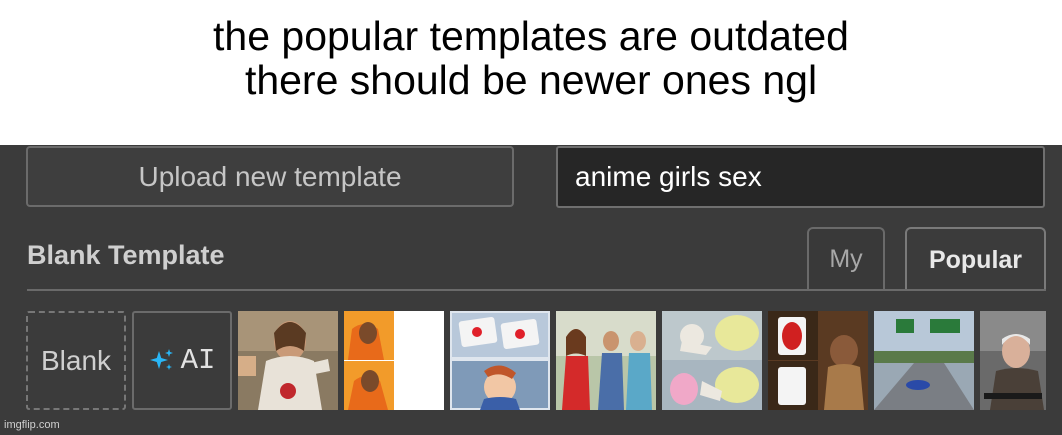  Describe the element at coordinates (288, 360) in the screenshot. I see `buddy-christ-thumbnail` at that location.